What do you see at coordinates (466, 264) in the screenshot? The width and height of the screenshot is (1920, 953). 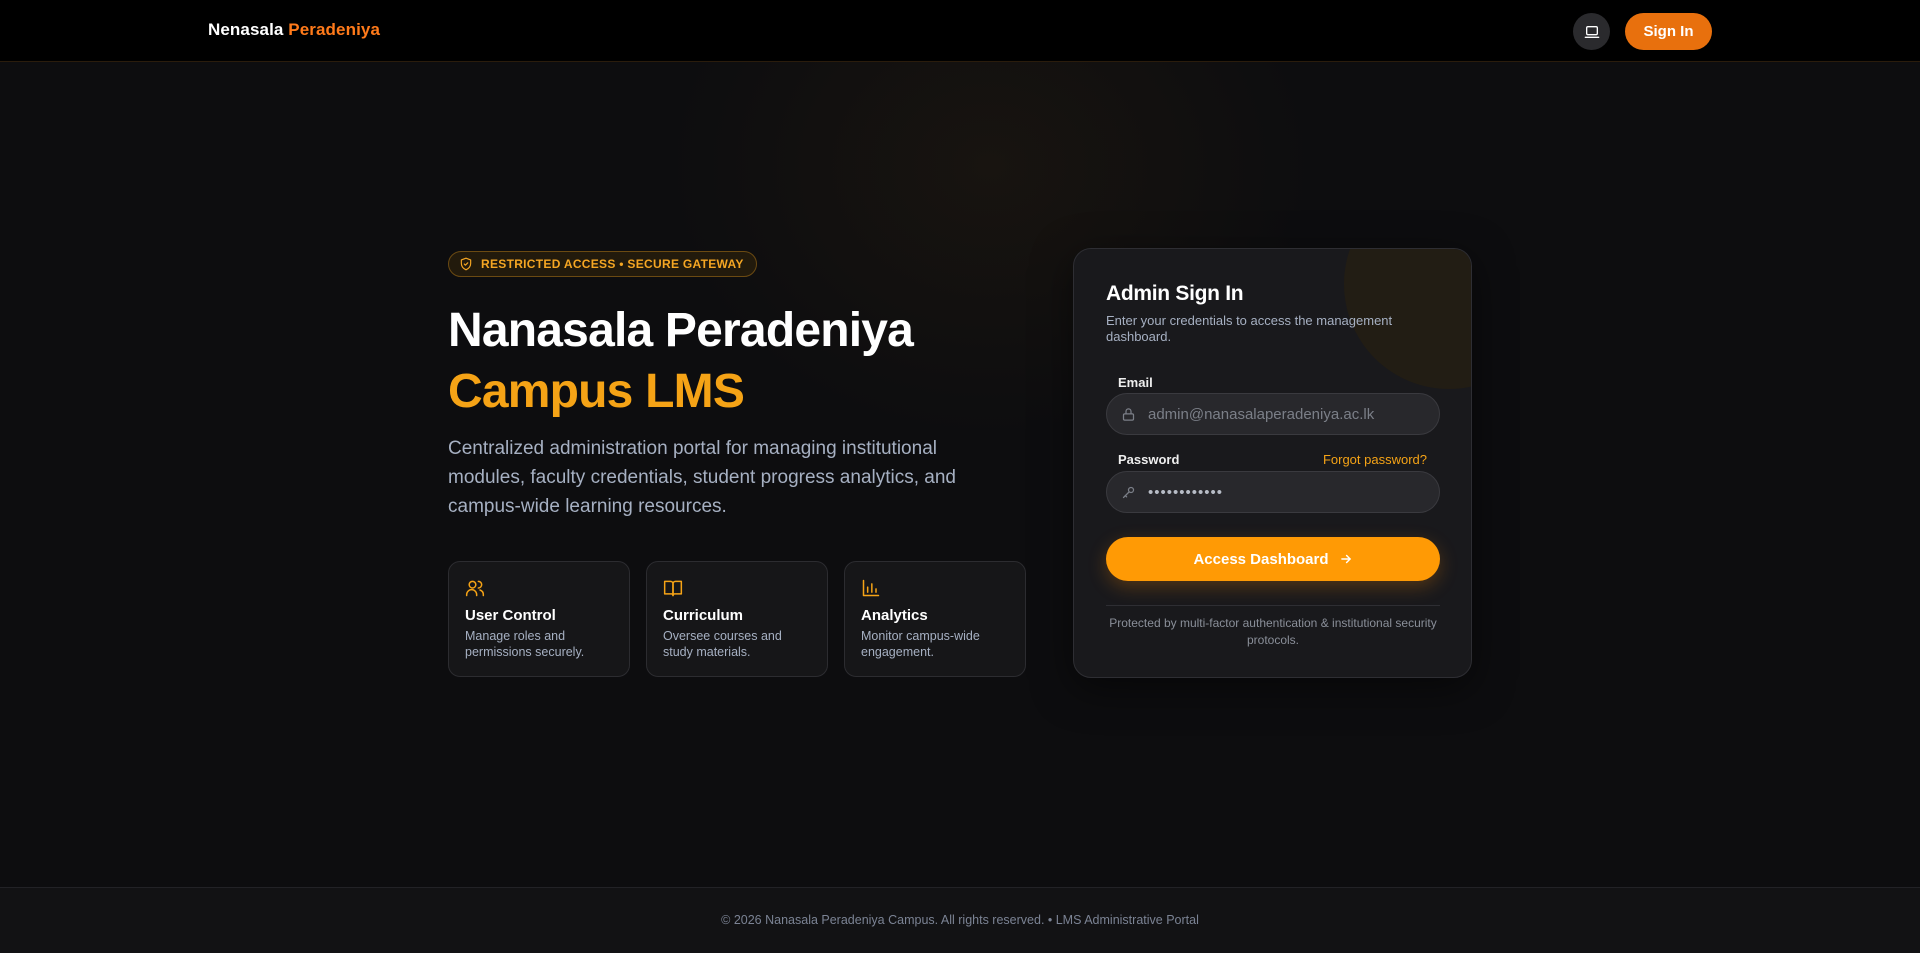 I see `shield-check-icon` at bounding box center [466, 264].